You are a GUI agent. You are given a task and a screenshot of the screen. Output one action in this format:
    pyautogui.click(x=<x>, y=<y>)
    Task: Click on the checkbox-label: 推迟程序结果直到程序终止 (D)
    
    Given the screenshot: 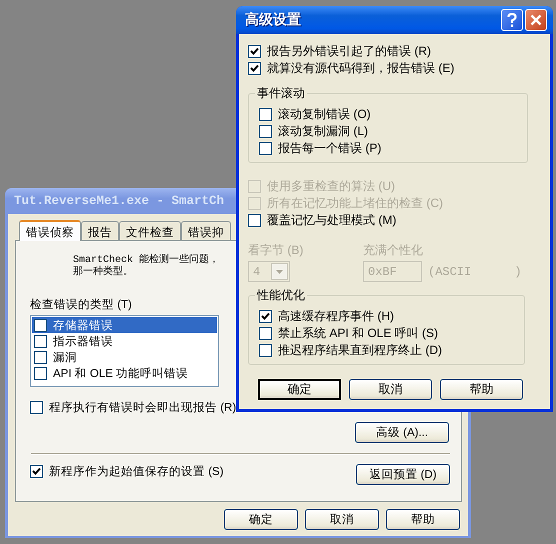 What is the action you would take?
    pyautogui.click(x=360, y=350)
    